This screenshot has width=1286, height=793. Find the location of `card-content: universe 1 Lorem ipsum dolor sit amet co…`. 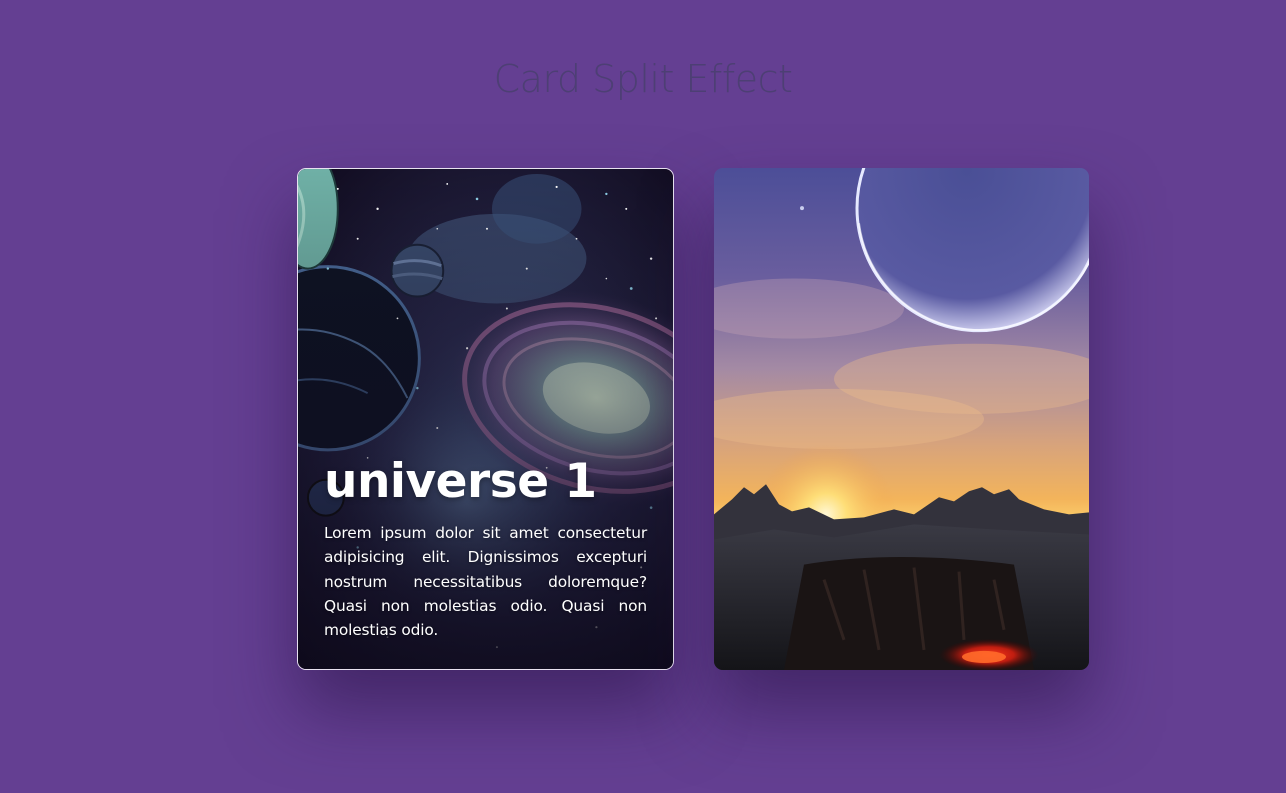

card-content: universe 1 Lorem ipsum dolor sit amet co… is located at coordinates (485, 546).